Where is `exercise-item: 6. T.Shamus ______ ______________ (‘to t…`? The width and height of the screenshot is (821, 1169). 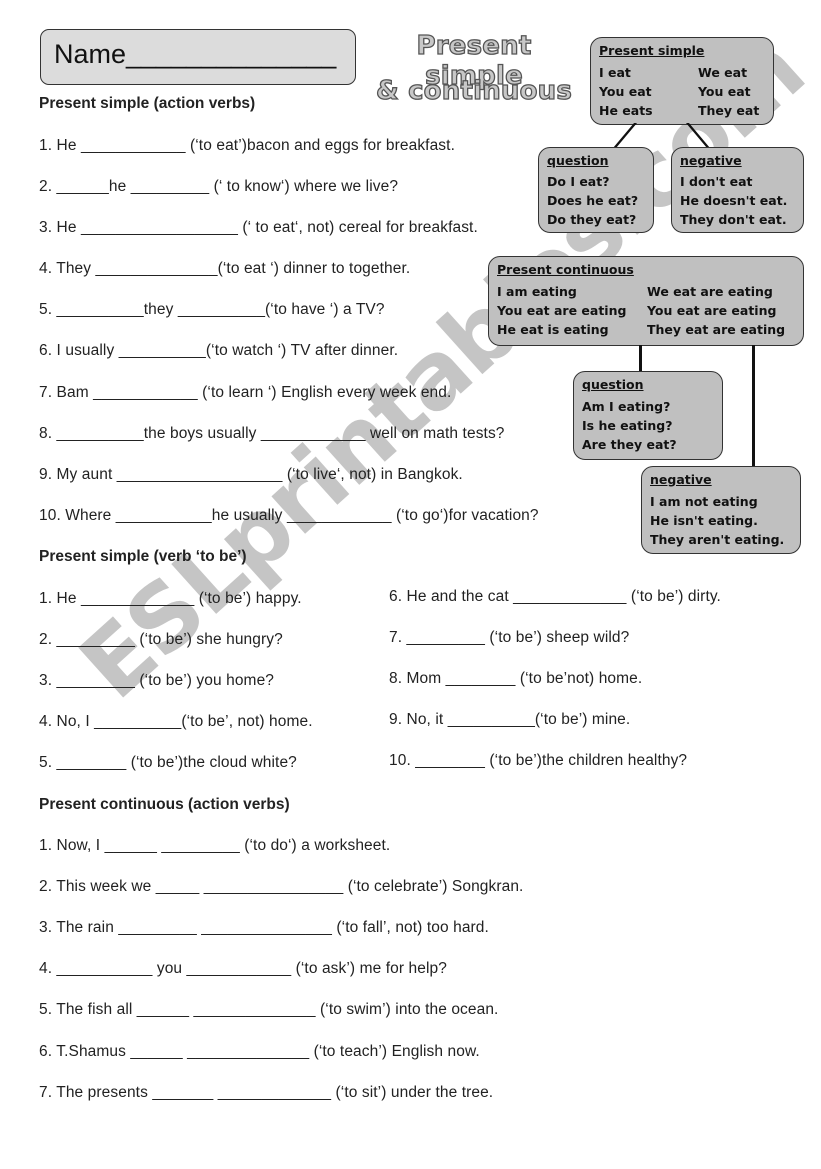 exercise-item: 6. T.Shamus ______ ______________ (‘to t… is located at coordinates (259, 1051).